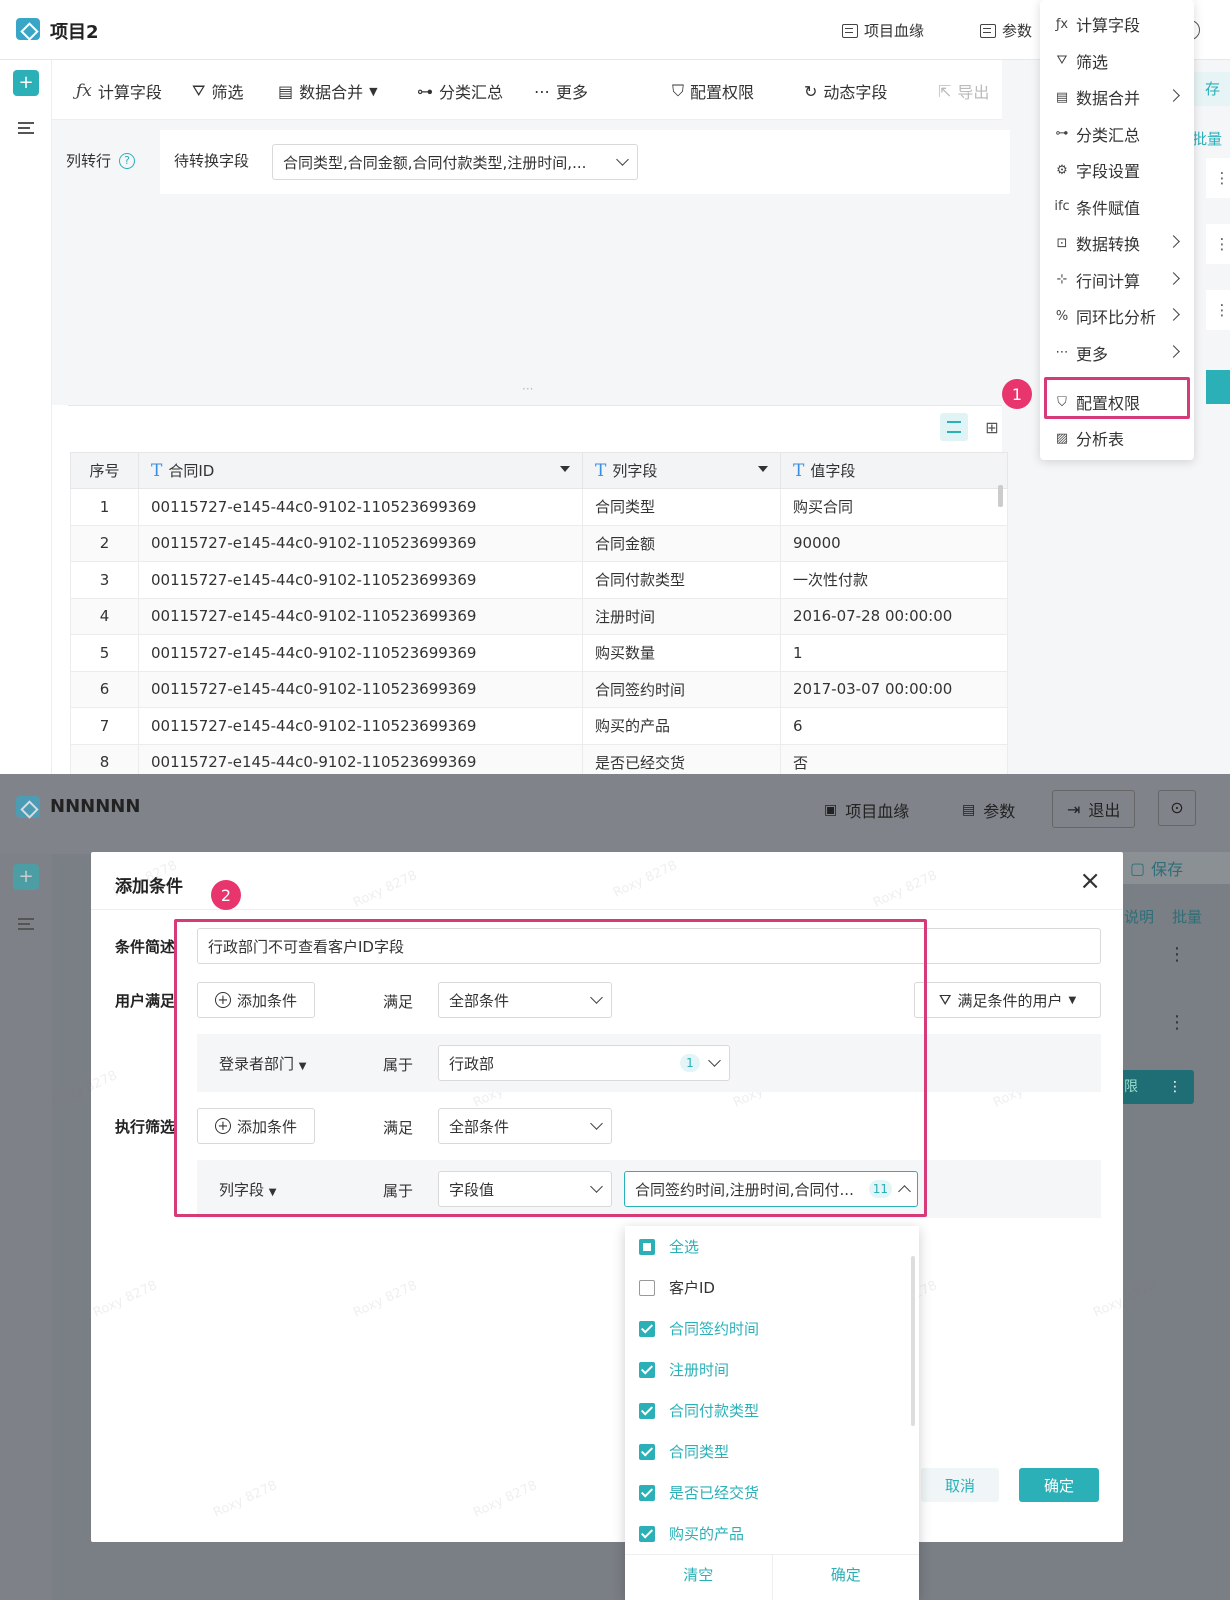  I want to click on dropdown-option: 合同类型, so click(684, 1451).